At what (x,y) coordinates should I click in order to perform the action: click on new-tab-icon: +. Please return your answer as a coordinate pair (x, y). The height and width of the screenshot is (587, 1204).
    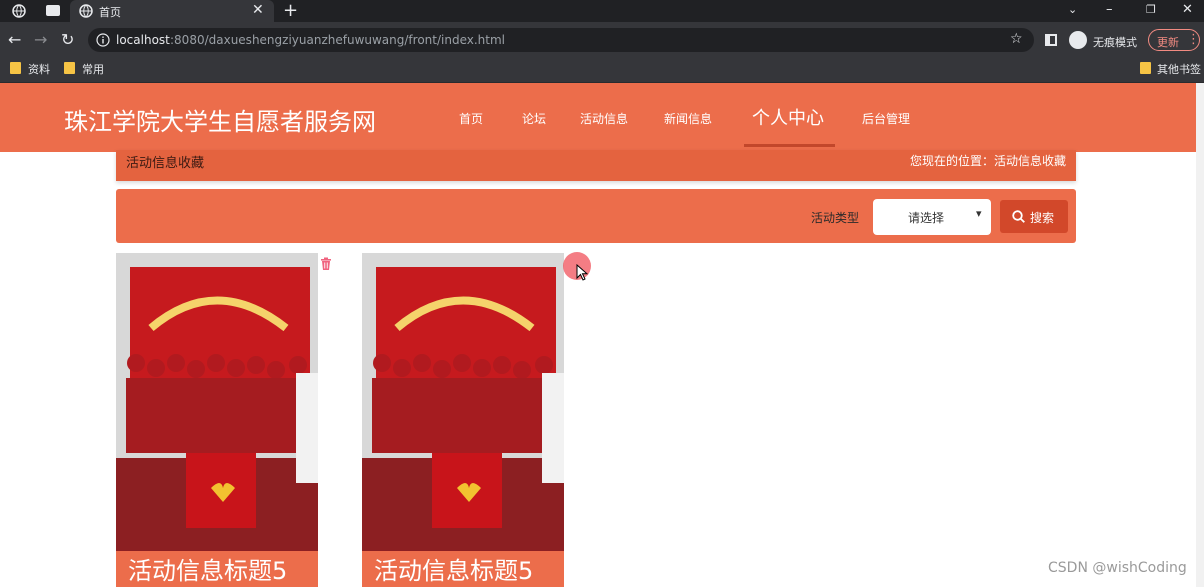
    Looking at the image, I should click on (290, 10).